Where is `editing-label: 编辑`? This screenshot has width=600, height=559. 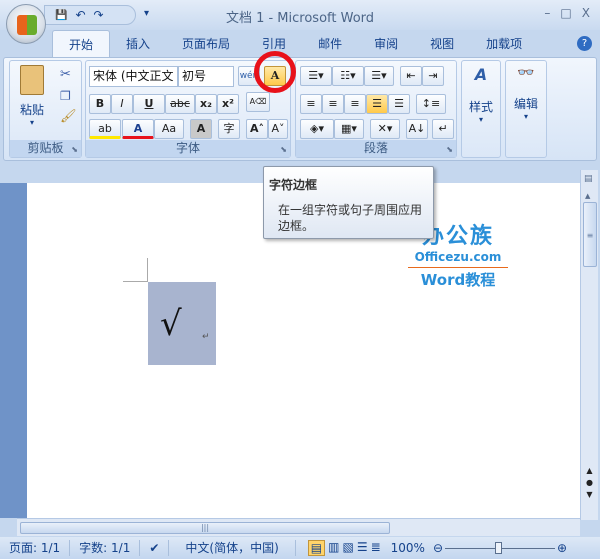 editing-label: 编辑 is located at coordinates (525, 104).